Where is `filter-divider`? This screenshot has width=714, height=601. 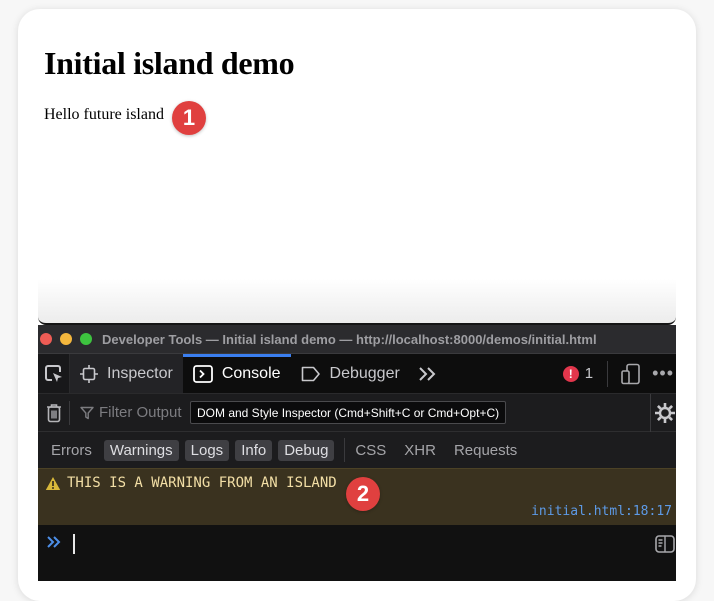 filter-divider is located at coordinates (345, 450).